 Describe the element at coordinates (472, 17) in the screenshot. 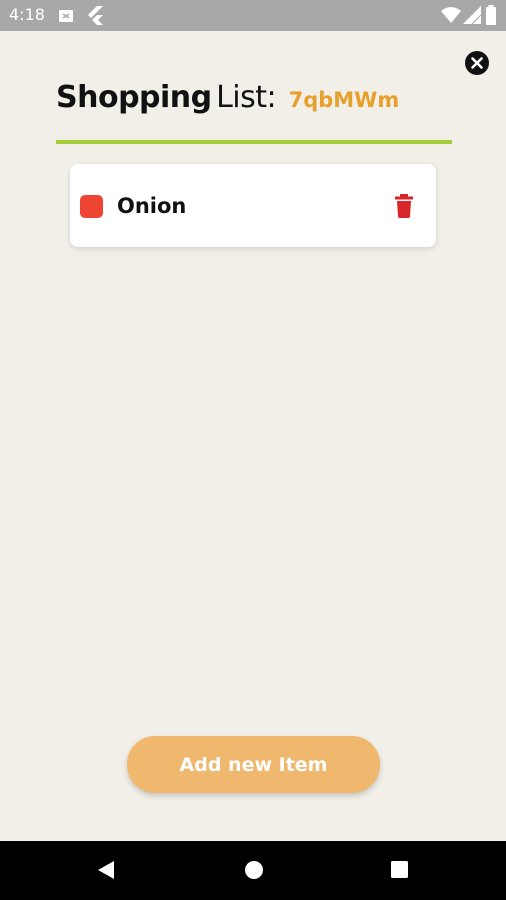

I see `signal-icon` at that location.